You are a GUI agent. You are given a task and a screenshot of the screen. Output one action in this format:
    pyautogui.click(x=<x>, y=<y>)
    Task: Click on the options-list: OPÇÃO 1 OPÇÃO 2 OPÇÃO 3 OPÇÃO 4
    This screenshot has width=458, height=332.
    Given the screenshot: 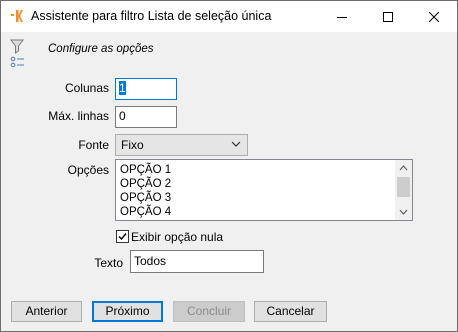 What is the action you would take?
    pyautogui.click(x=264, y=189)
    